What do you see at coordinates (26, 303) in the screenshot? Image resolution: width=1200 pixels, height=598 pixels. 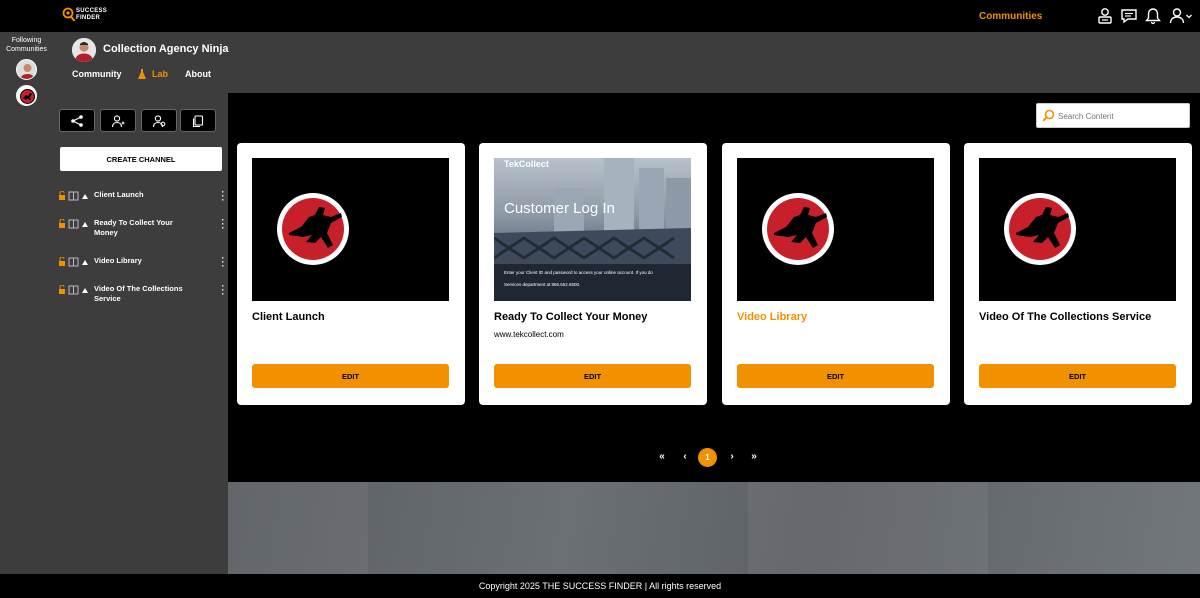 I see `following-communities-panel: Following Communities` at bounding box center [26, 303].